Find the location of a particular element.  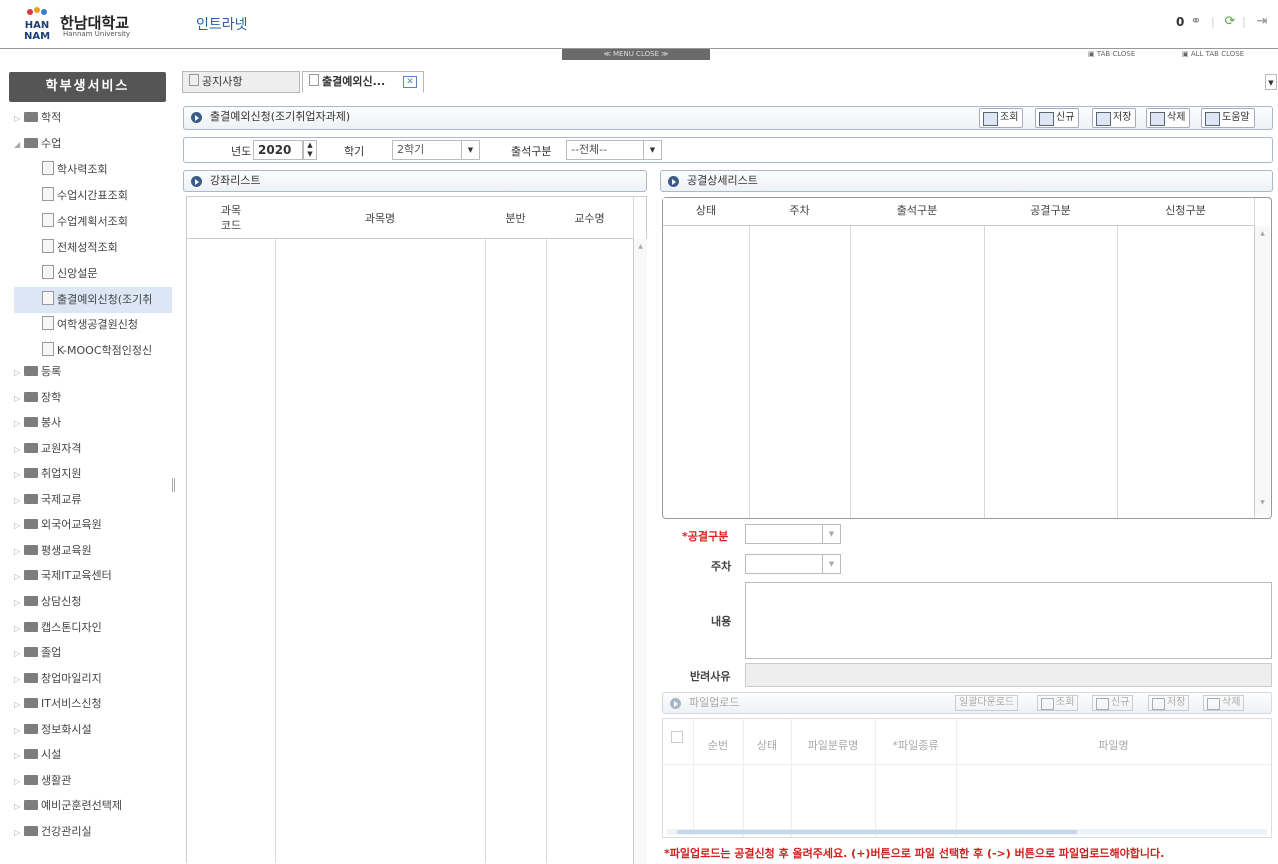

delete-icon is located at coordinates (1213, 704).